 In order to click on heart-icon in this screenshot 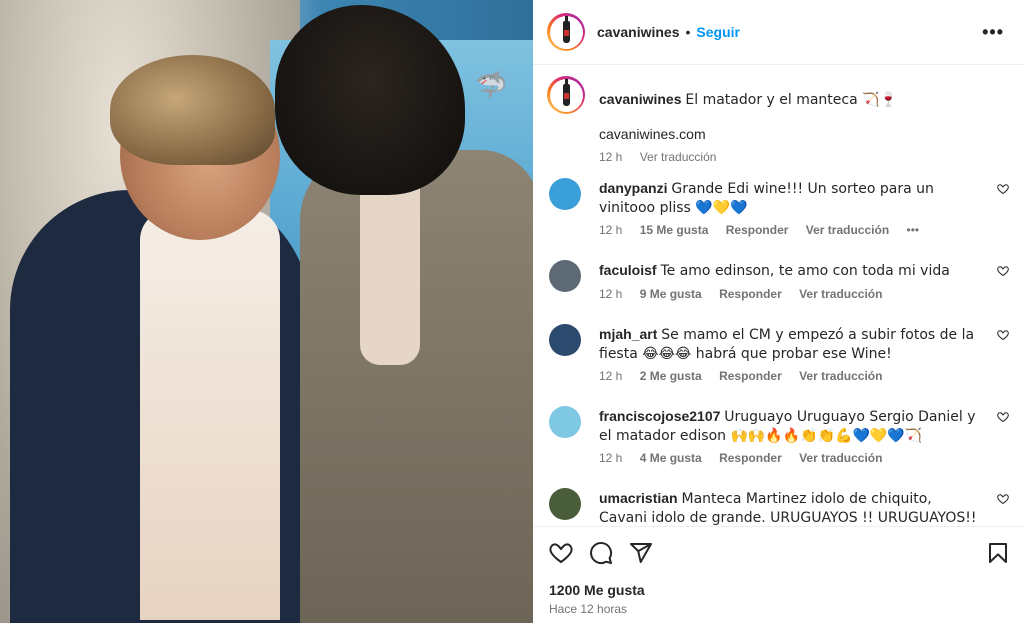, I will do `click(561, 553)`.